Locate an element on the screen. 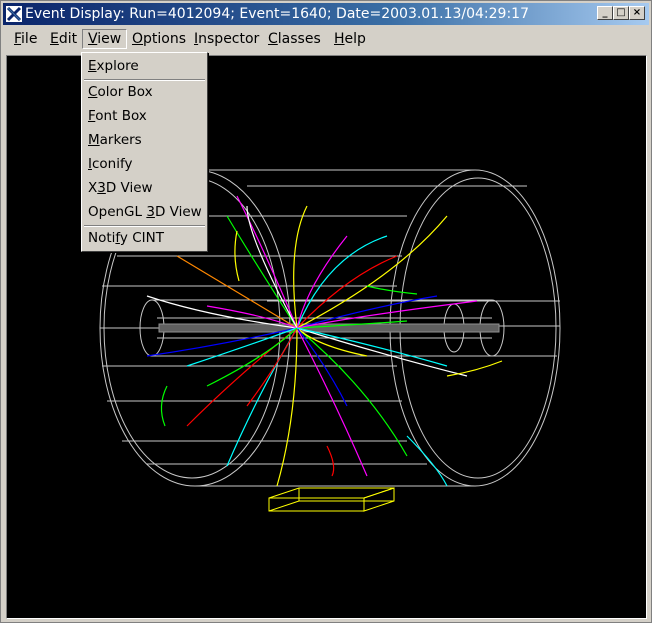 The height and width of the screenshot is (623, 652). notify-pre: Noti is located at coordinates (102, 238).